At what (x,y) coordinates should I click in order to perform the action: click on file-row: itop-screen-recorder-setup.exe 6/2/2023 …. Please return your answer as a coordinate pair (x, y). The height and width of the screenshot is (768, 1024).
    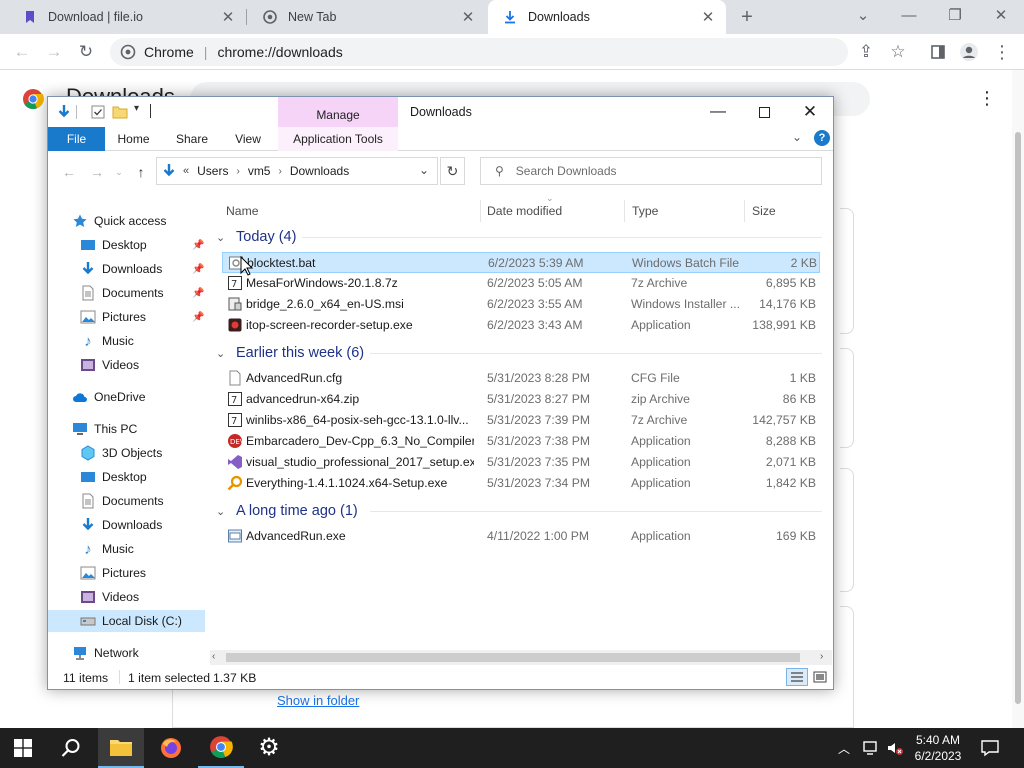
    Looking at the image, I should click on (521, 325).